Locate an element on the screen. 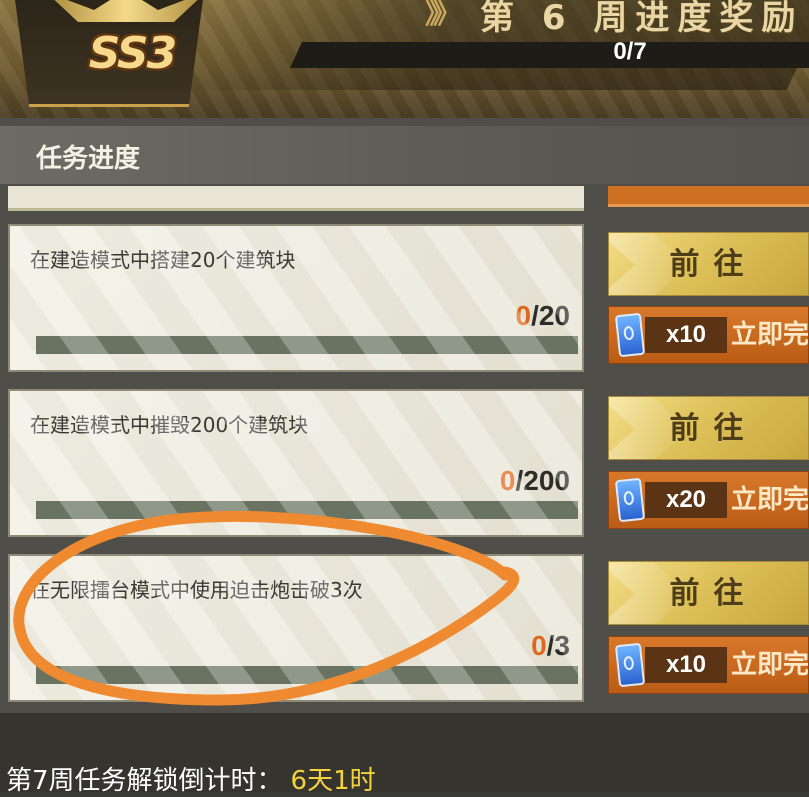 This screenshot has height=797, width=809. task-card: 在无限擂台模式中使用迫击炮击破3次 0/3 is located at coordinates (296, 628).